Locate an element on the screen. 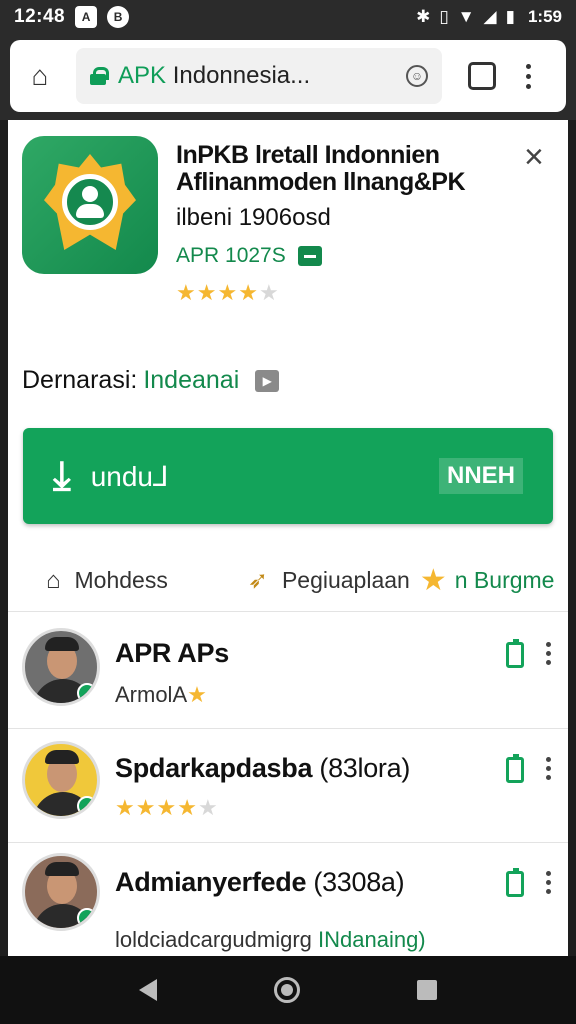 The width and height of the screenshot is (576, 1024). description-value: Indeanai is located at coordinates (191, 380).